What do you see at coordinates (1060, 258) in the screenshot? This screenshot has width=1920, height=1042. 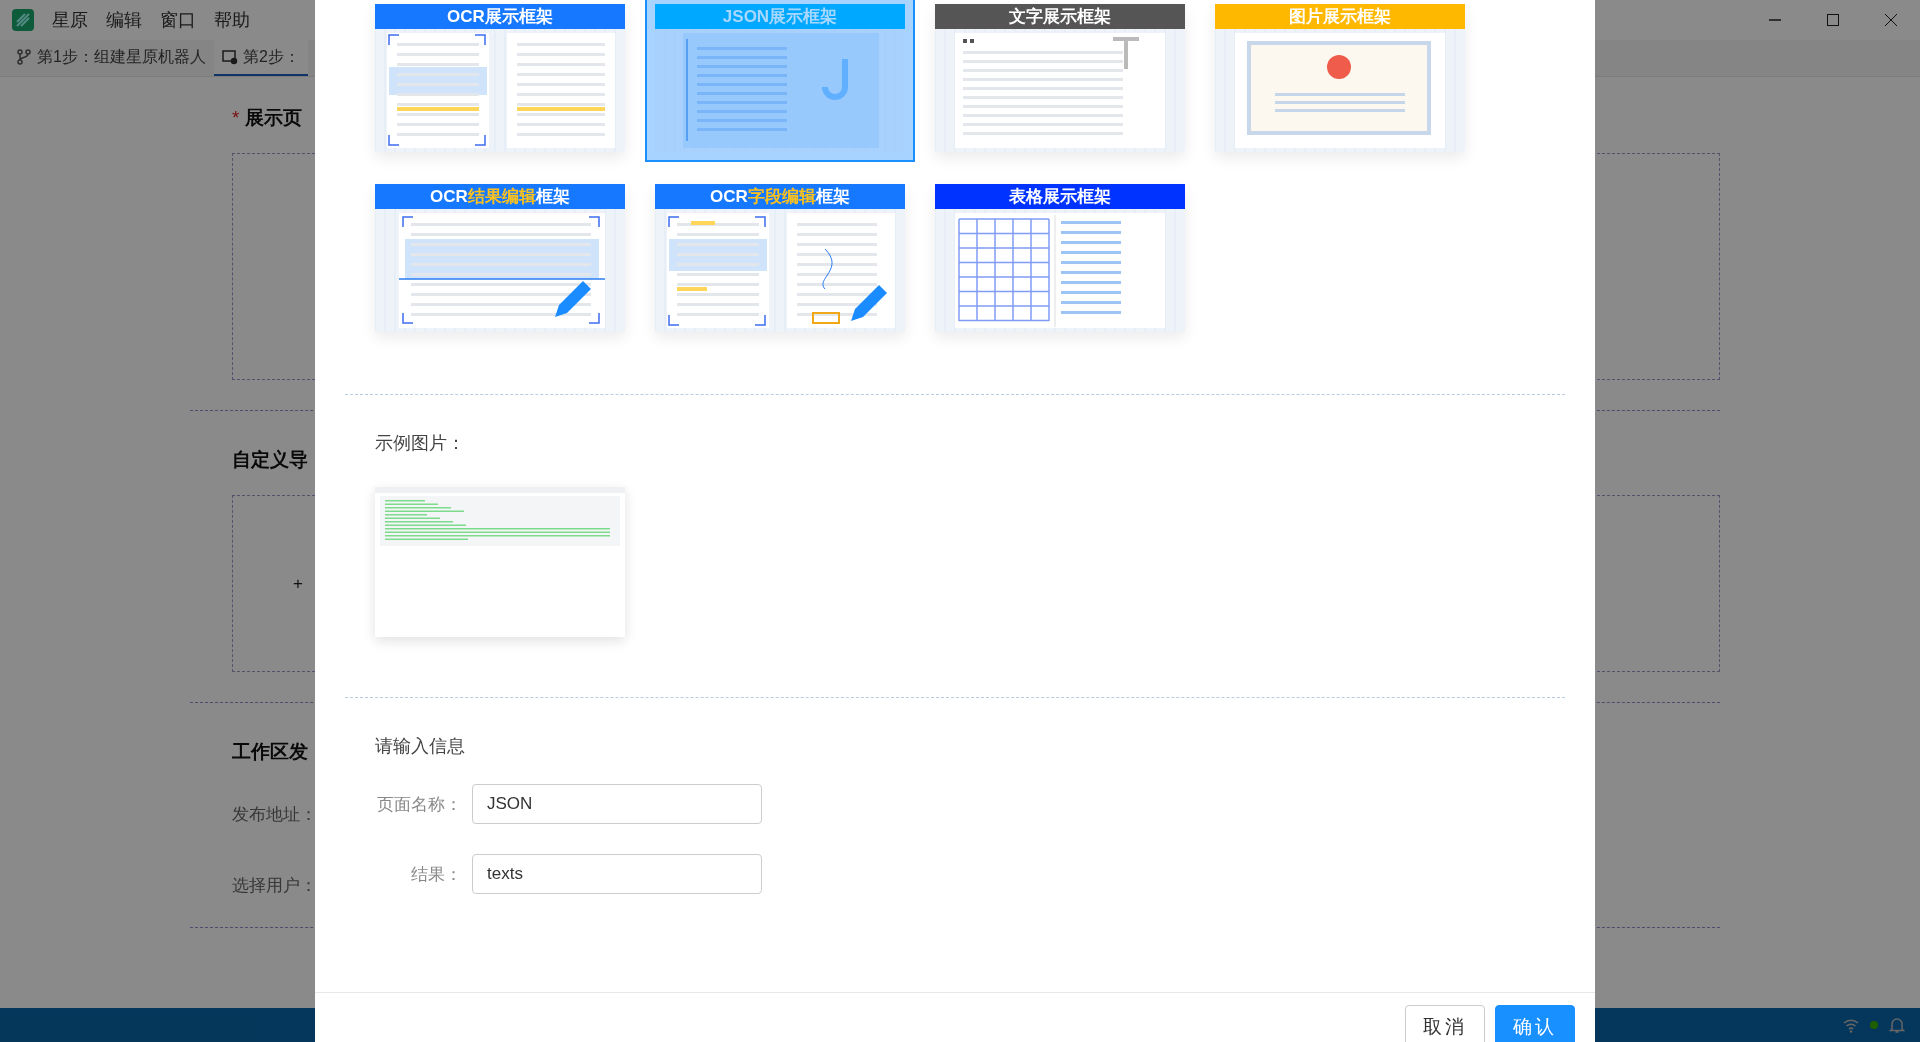 I see `frame-card: 表格展示框架` at bounding box center [1060, 258].